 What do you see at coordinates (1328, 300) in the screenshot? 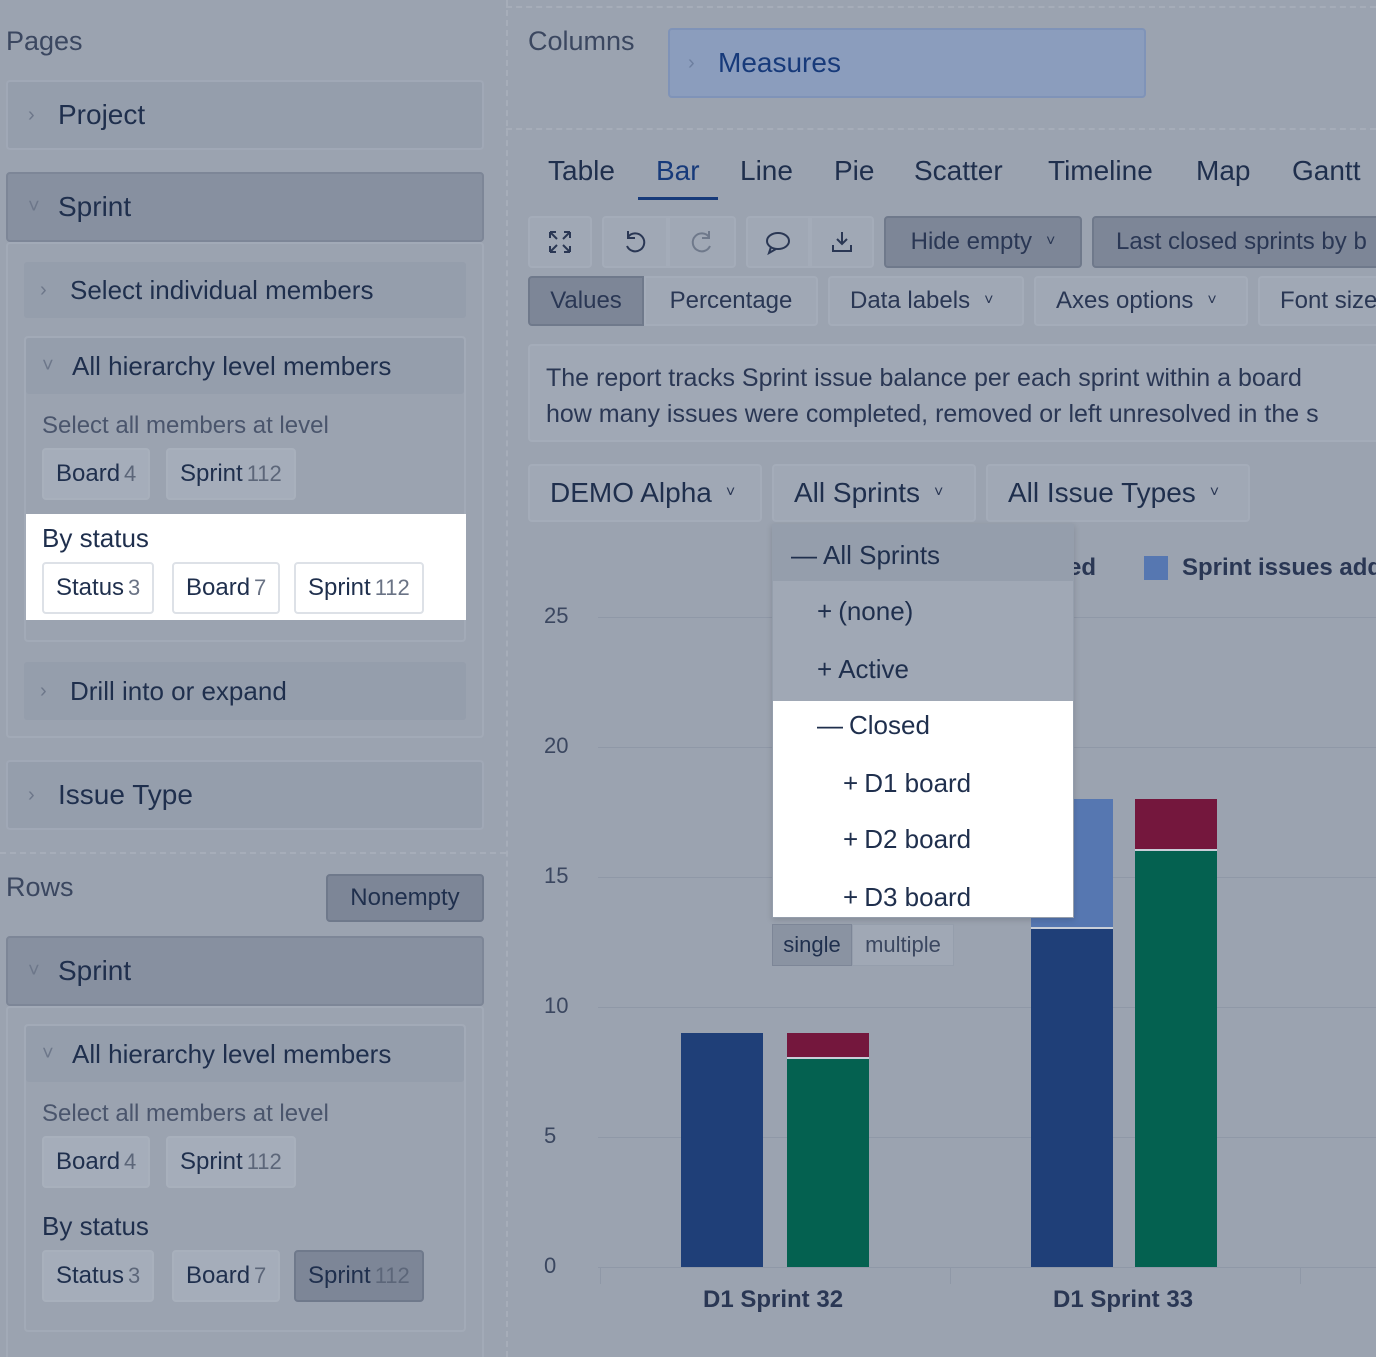
I see `font-size-label: Font size` at bounding box center [1328, 300].